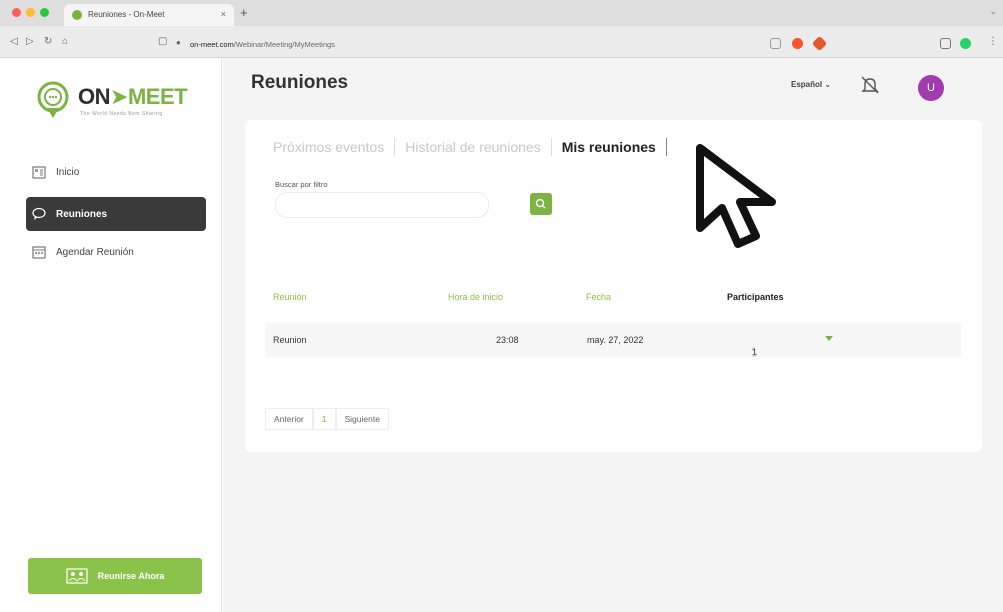 This screenshot has width=1003, height=612. I want to click on window-icon, so click(945, 43).